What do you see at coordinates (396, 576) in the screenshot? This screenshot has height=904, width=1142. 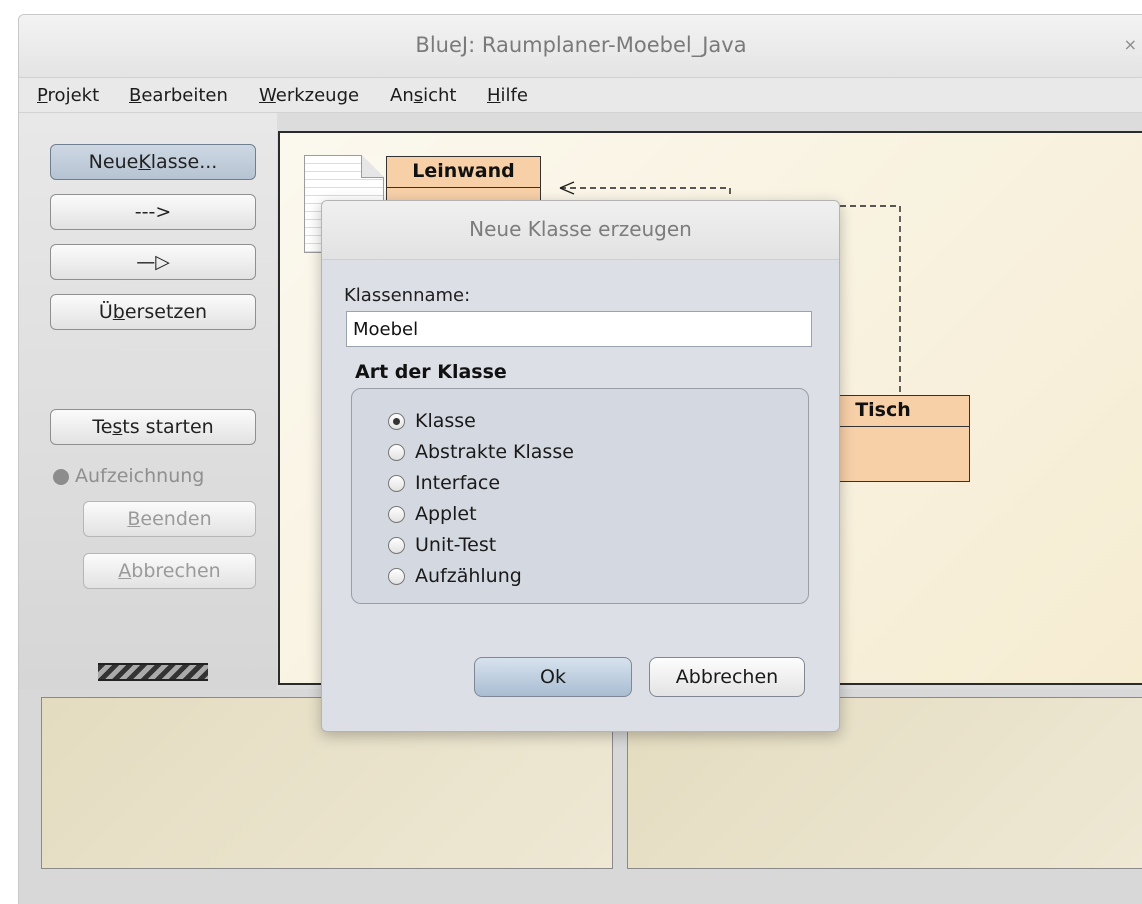 I see `radio-aufzaehlung` at bounding box center [396, 576].